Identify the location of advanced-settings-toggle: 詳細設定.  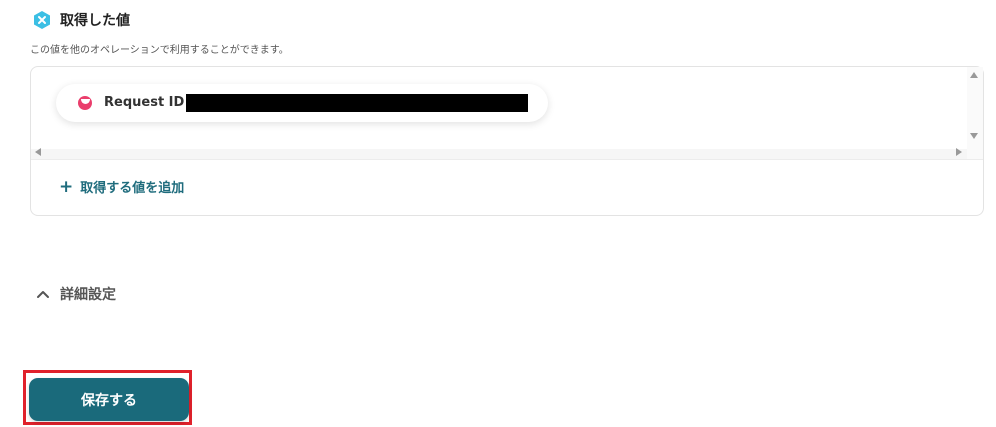
(76, 294).